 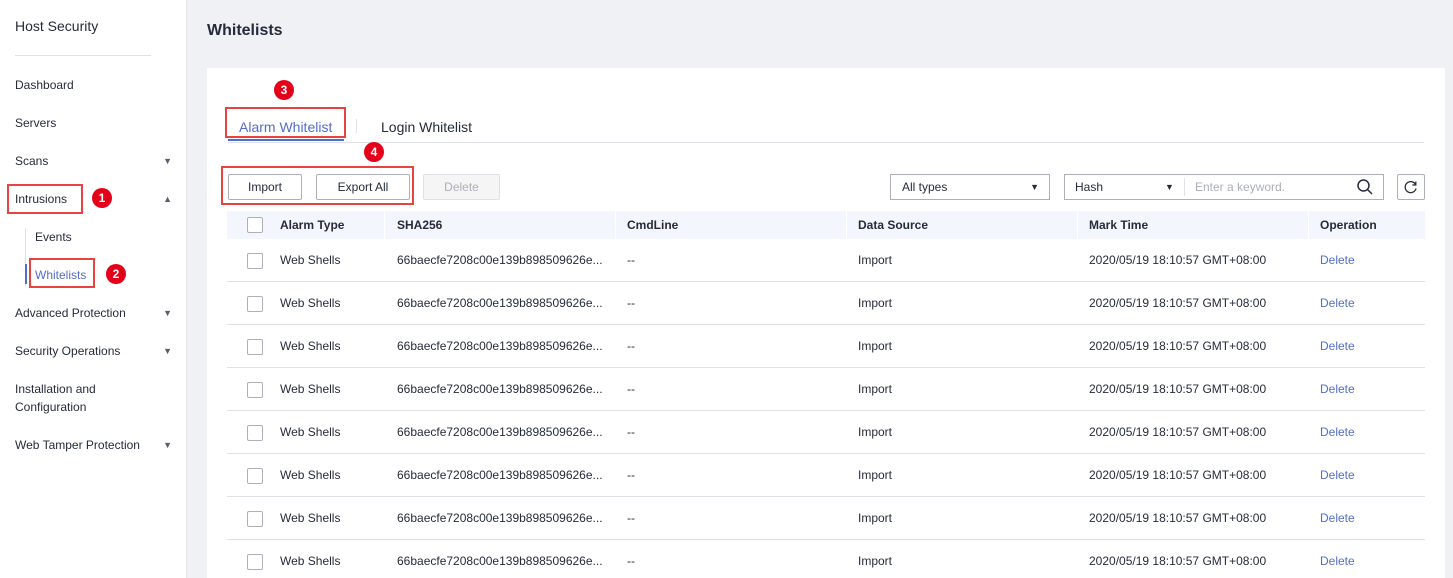 What do you see at coordinates (356, 126) in the screenshot?
I see `tab-separator` at bounding box center [356, 126].